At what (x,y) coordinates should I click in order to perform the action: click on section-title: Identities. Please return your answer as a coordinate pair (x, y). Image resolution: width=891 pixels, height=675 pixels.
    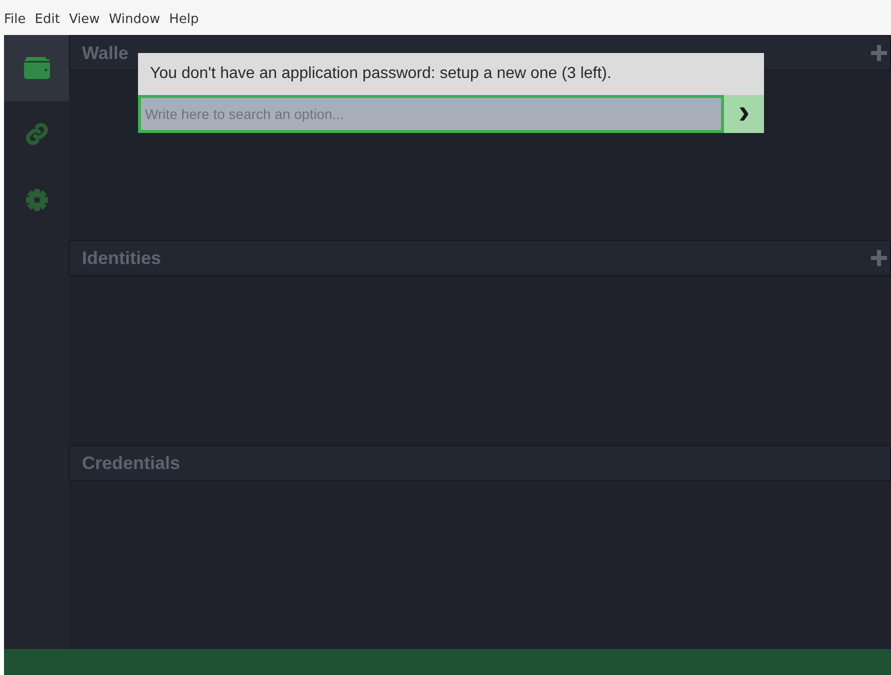
    Looking at the image, I should click on (122, 258).